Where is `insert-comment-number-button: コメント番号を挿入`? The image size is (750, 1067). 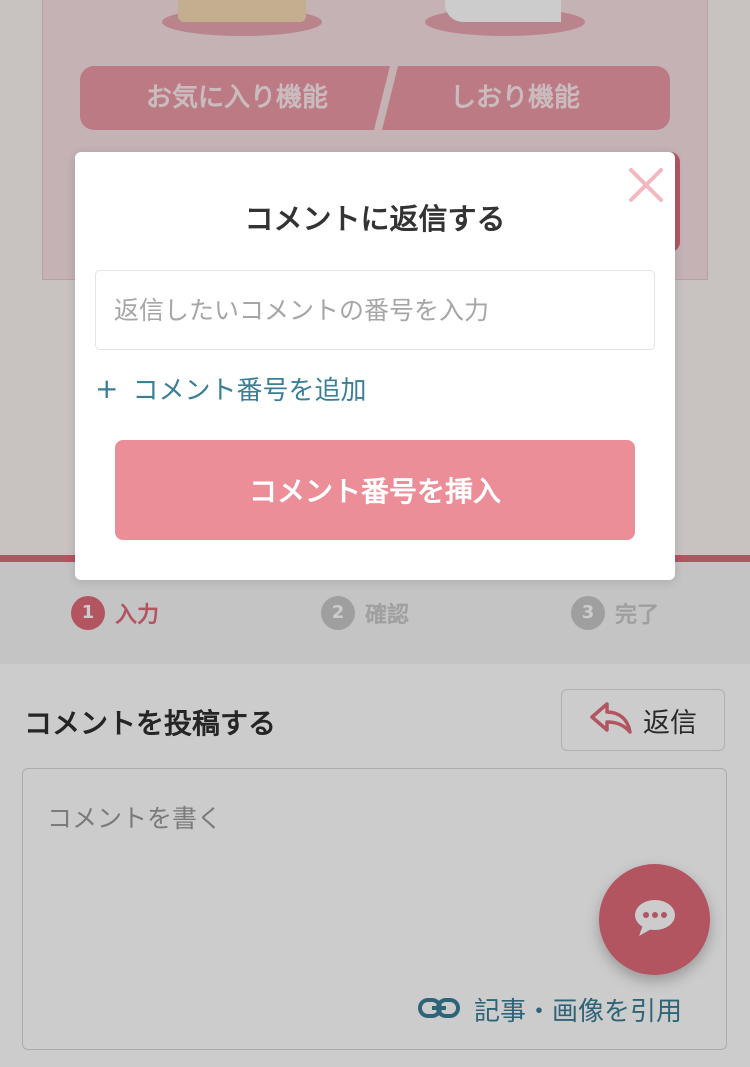
insert-comment-number-button: コメント番号を挿入 is located at coordinates (375, 490).